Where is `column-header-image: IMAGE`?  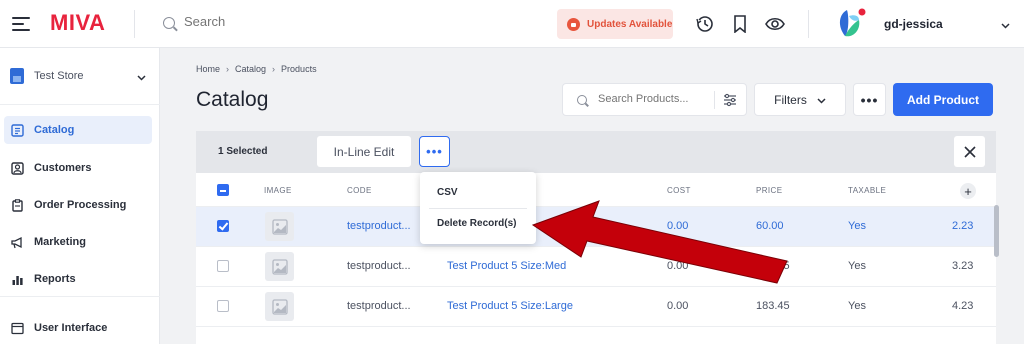 column-header-image: IMAGE is located at coordinates (278, 190).